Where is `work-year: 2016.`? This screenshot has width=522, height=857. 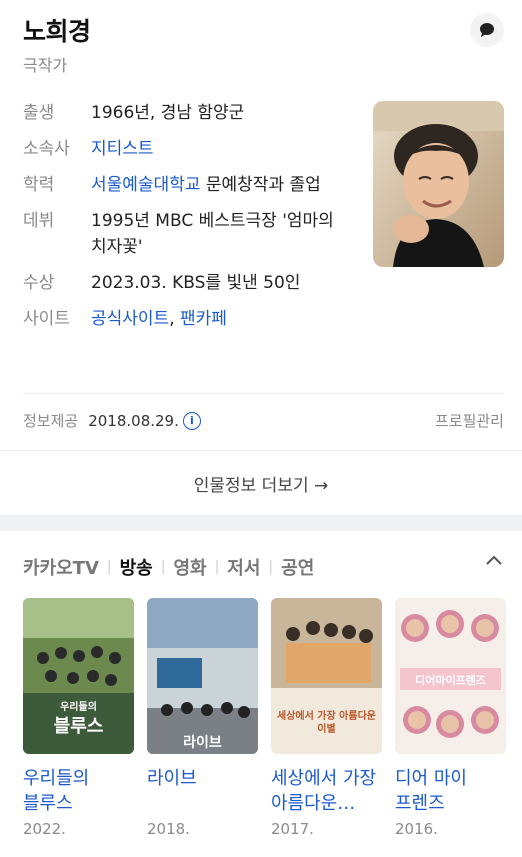
work-year: 2016. is located at coordinates (416, 829).